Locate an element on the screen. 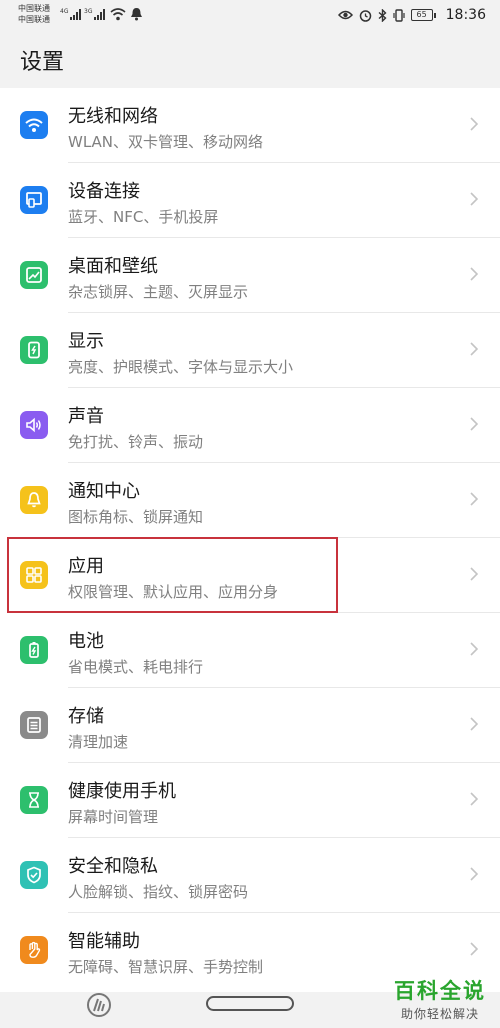 Image resolution: width=500 pixels, height=1028 pixels. sound-icon is located at coordinates (34, 425).